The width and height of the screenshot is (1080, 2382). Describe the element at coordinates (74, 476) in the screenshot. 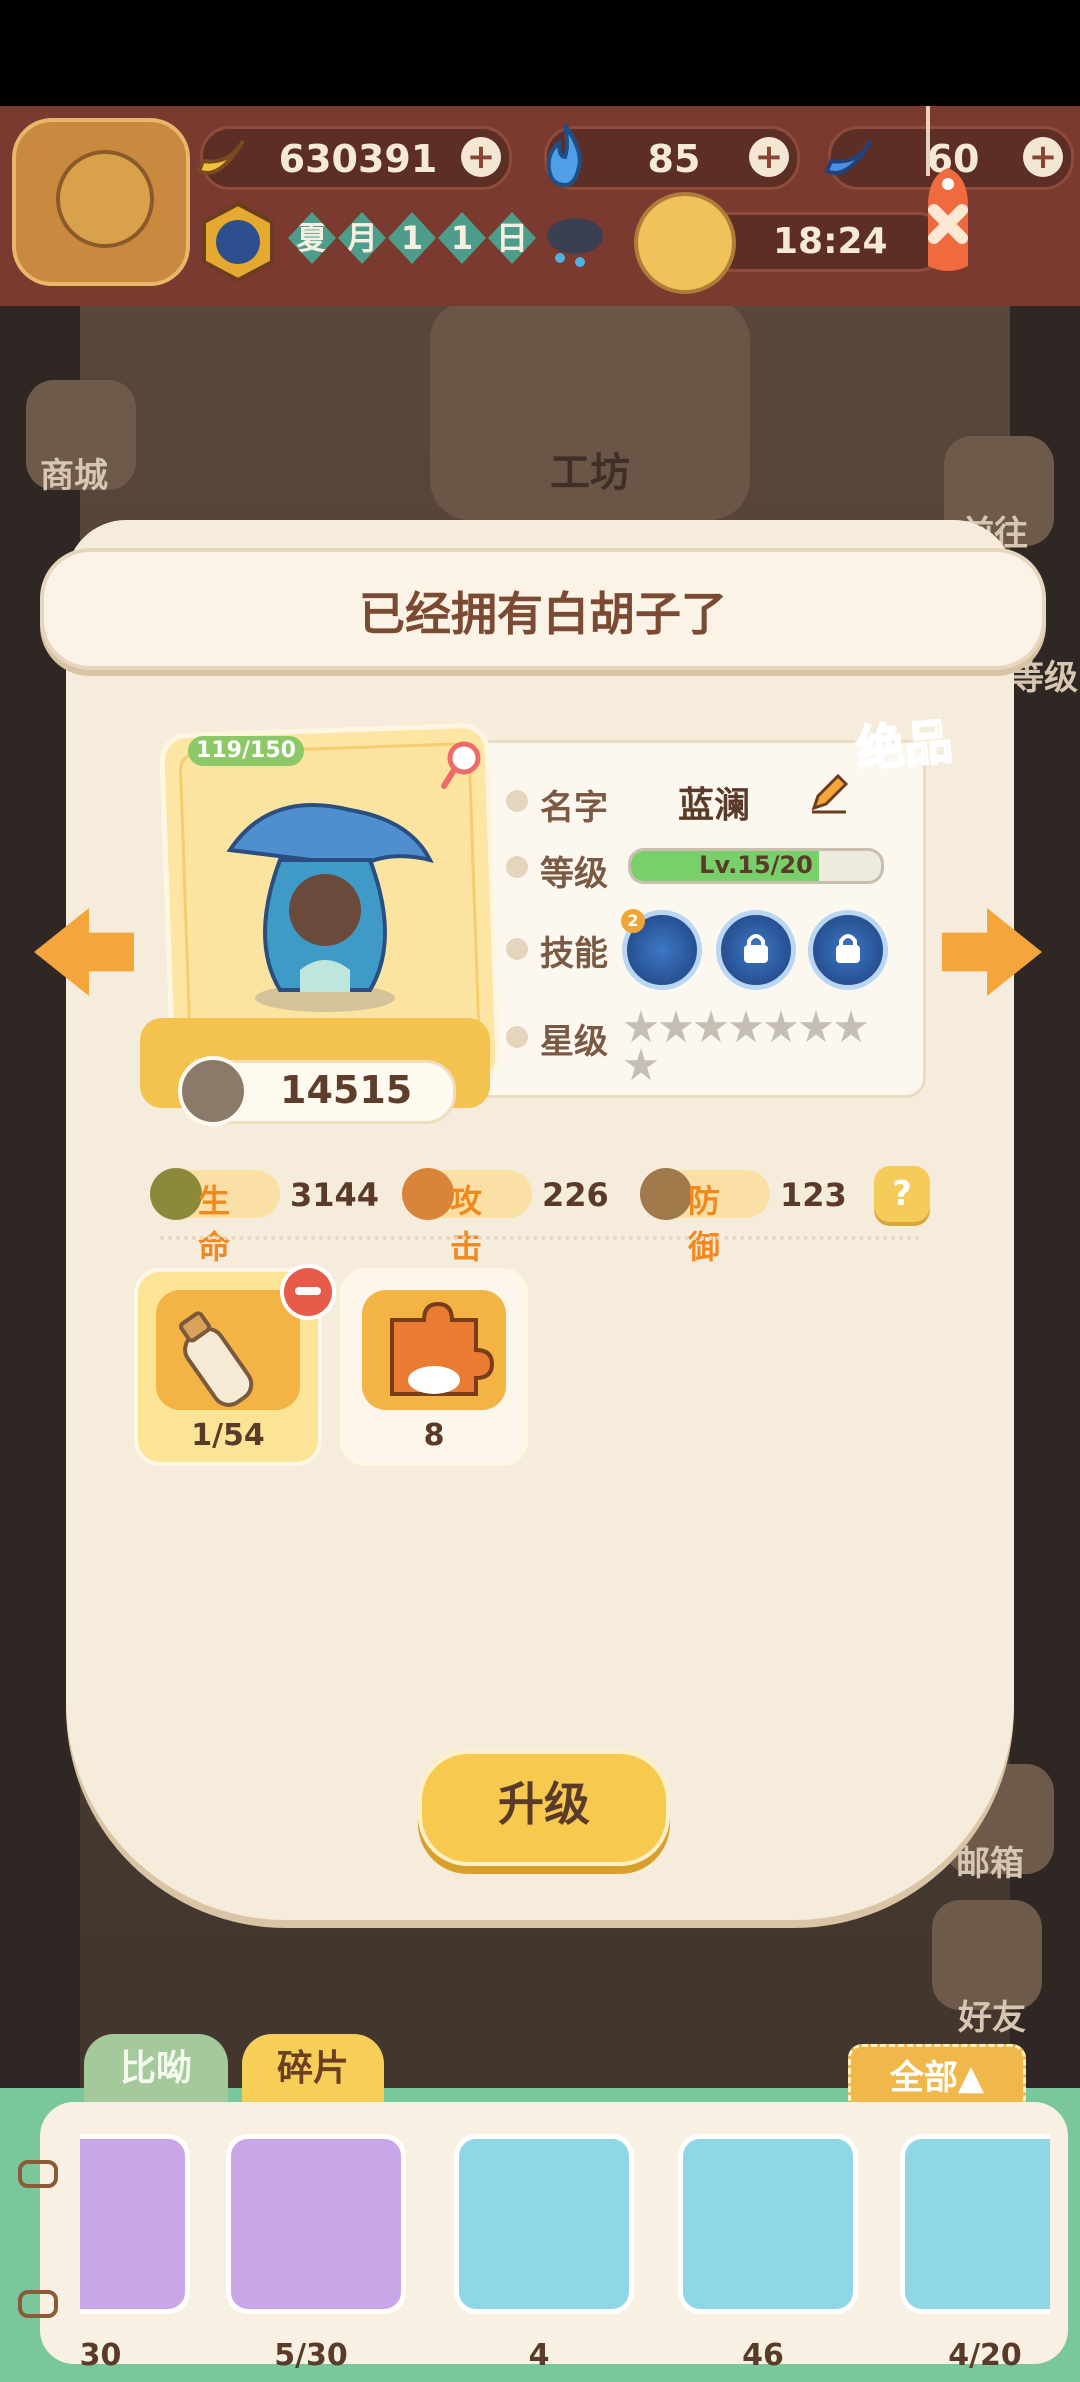

I see `shop-label: 商城` at that location.